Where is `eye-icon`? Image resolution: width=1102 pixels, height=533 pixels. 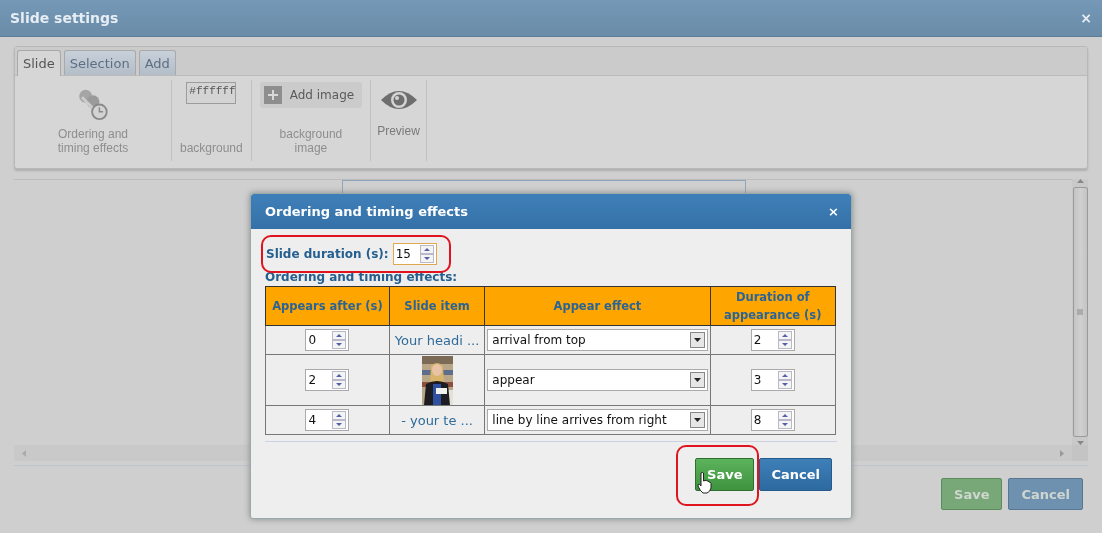
eye-icon is located at coordinates (398, 100).